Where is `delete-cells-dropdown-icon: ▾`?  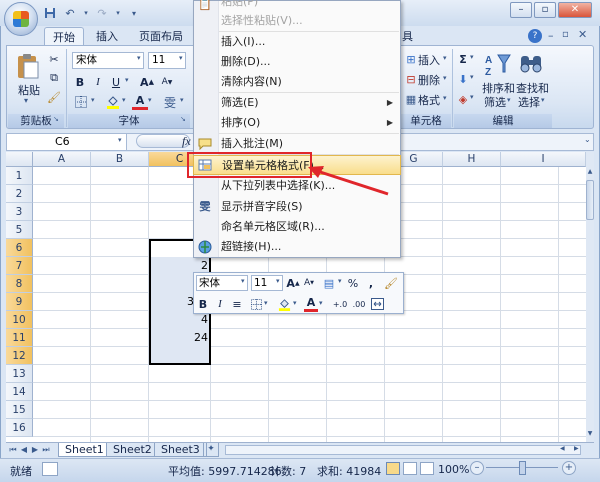 delete-cells-dropdown-icon: ▾ is located at coordinates (445, 78).